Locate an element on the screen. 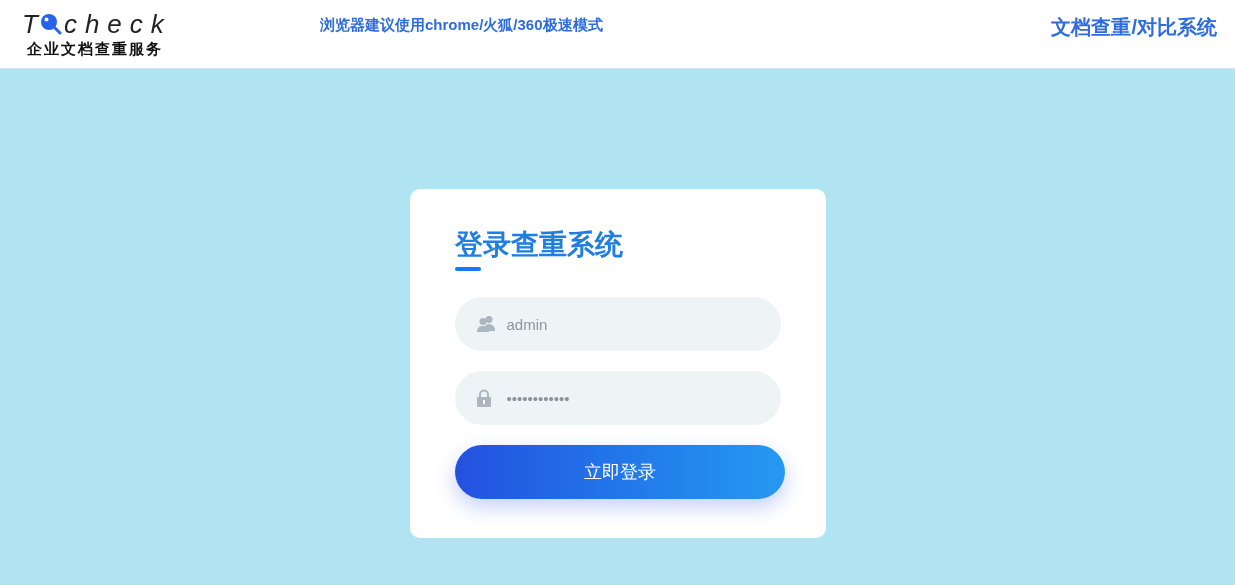 This screenshot has height=585, width=1235. browser-notice: 浏览器建议使用chrome/火狐/360极速模式 is located at coordinates (461, 25).